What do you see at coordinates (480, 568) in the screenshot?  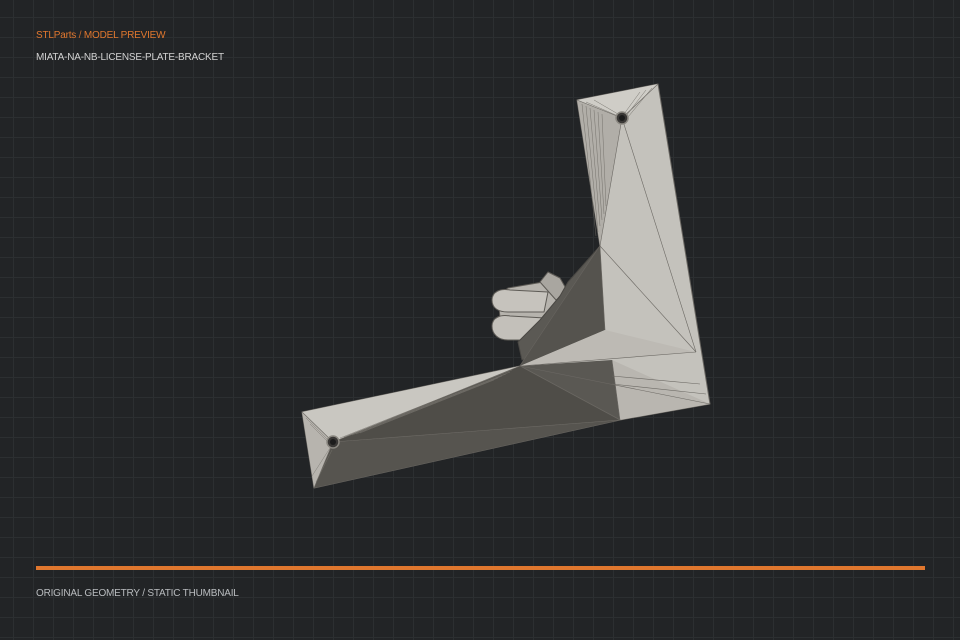 I see `accent-divider` at bounding box center [480, 568].